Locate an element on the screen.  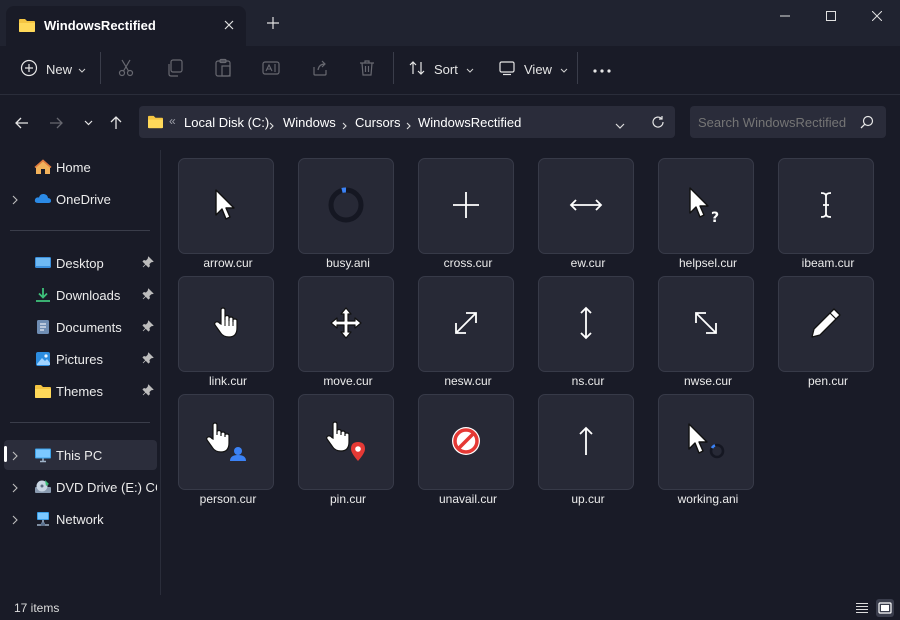
recent-locations-chevron-icon is located at coordinates (88, 123).